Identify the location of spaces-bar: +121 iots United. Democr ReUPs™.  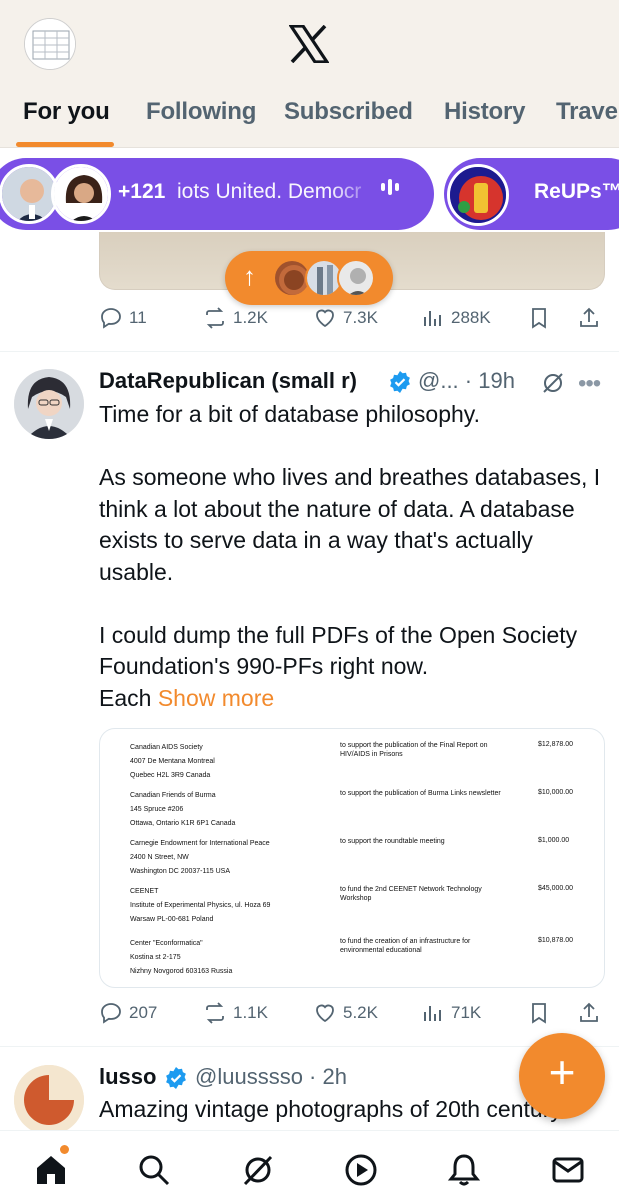
(309, 194).